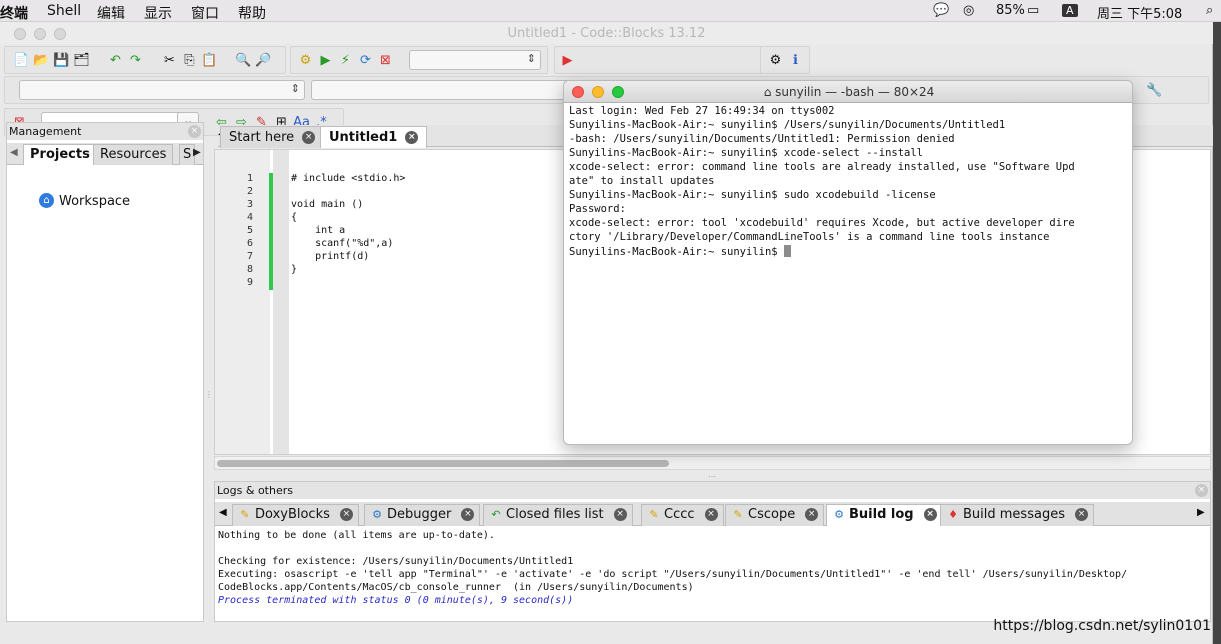  What do you see at coordinates (848, 92) in the screenshot?
I see `terminal-title: ⌂ sunyilin — -bash — 80×24` at bounding box center [848, 92].